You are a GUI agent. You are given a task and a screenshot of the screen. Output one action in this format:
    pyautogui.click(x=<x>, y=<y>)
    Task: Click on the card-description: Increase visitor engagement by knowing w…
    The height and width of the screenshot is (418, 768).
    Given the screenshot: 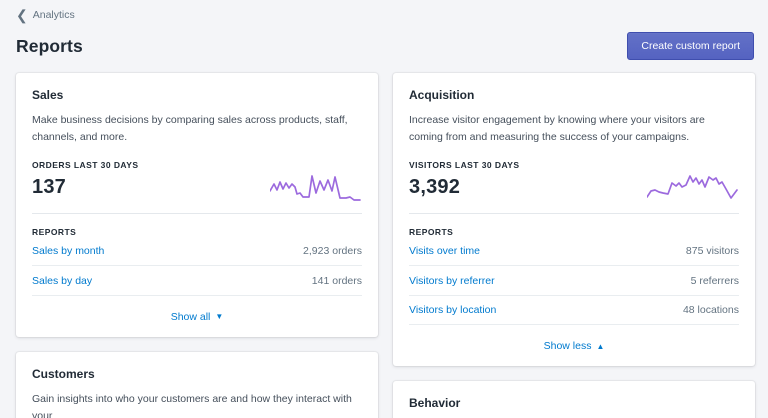 What is the action you would take?
    pyautogui.click(x=557, y=129)
    